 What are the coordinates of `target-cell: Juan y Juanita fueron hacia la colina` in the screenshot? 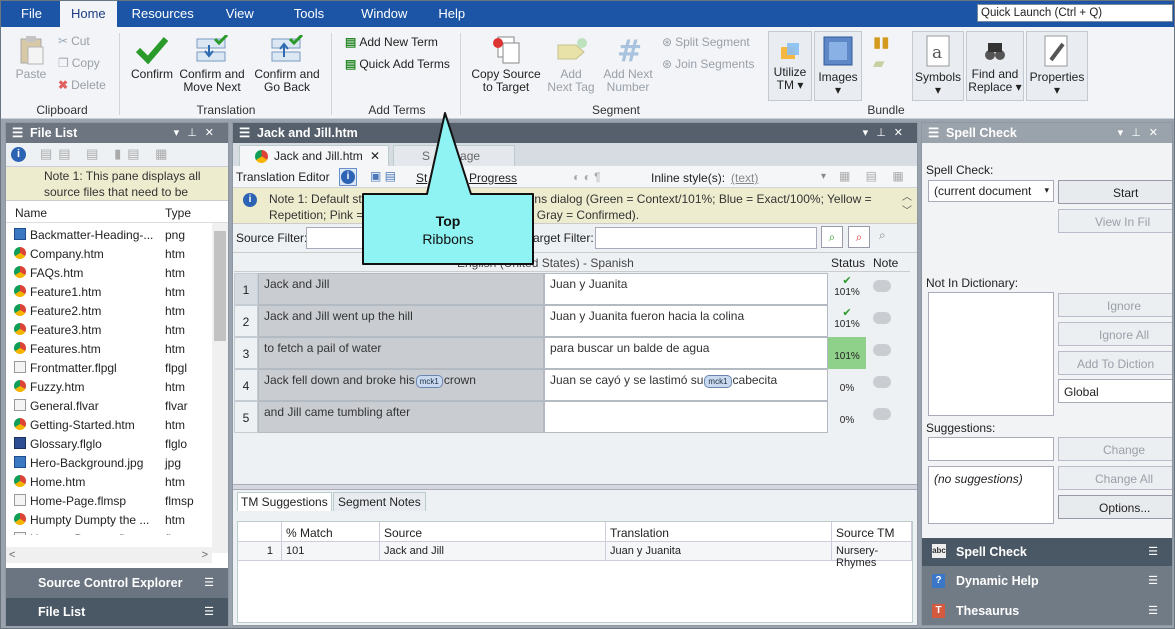 It's located at (686, 321).